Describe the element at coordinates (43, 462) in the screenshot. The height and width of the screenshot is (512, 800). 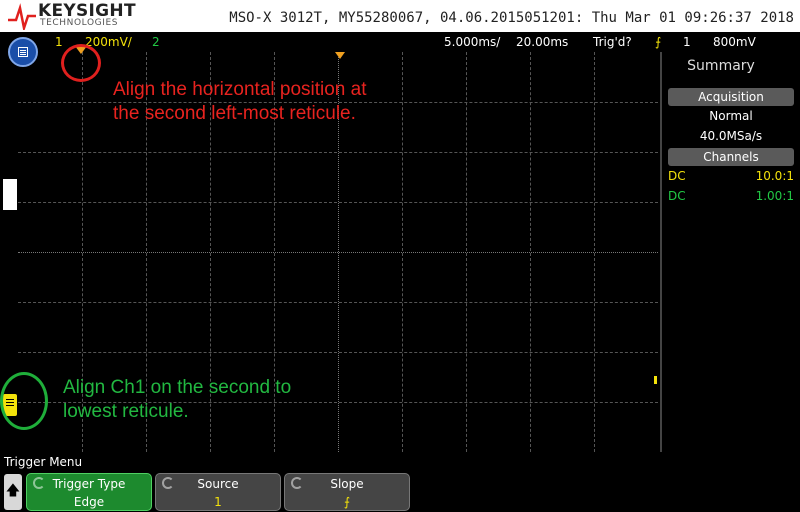
I see `menu-title: Trigger Menu` at that location.